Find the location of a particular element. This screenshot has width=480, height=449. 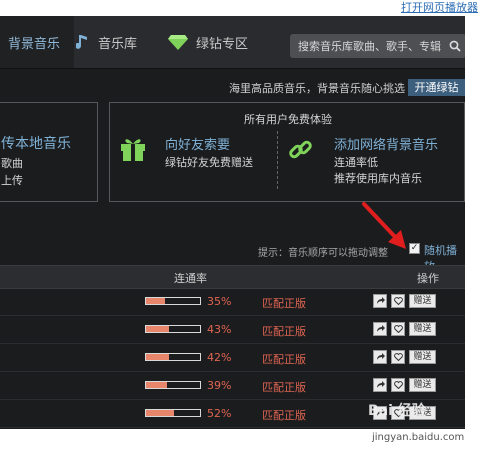

block-subtitle: 绿钻好友免费赠送 is located at coordinates (209, 162).